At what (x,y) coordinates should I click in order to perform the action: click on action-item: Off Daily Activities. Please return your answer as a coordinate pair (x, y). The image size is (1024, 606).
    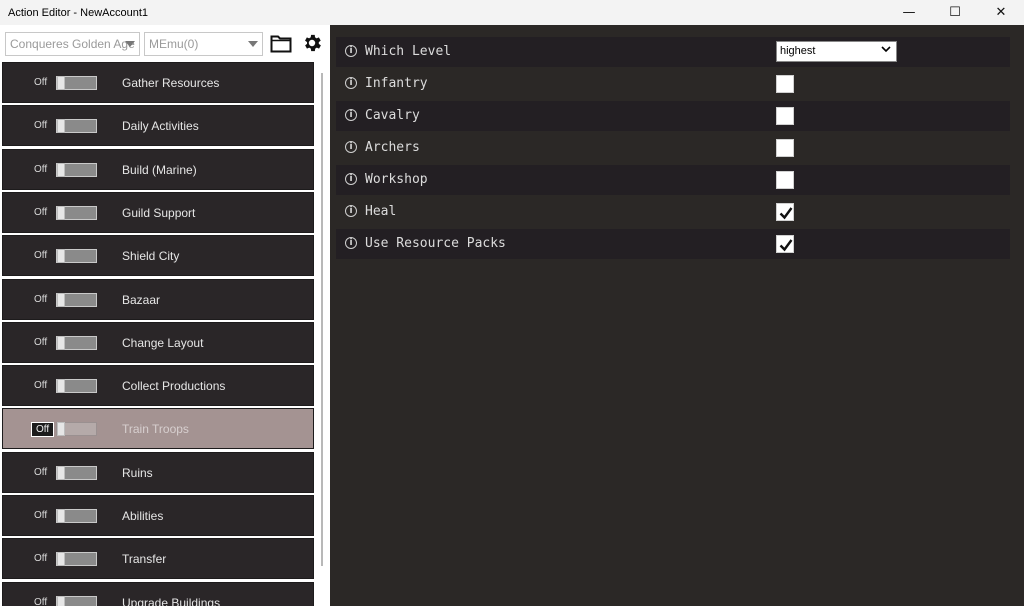
    Looking at the image, I should click on (158, 126).